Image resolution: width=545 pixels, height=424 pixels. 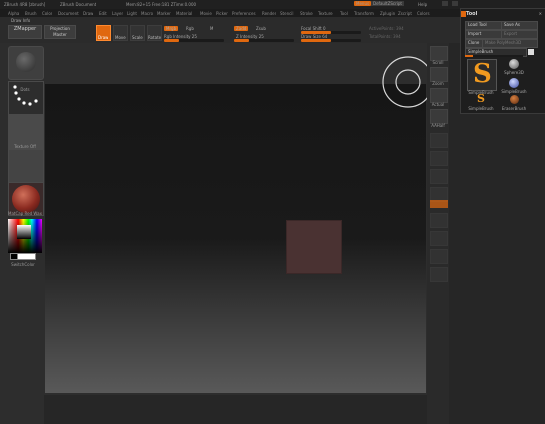 I want to click on stroke-slot-label: Dots, so click(x=25, y=89).